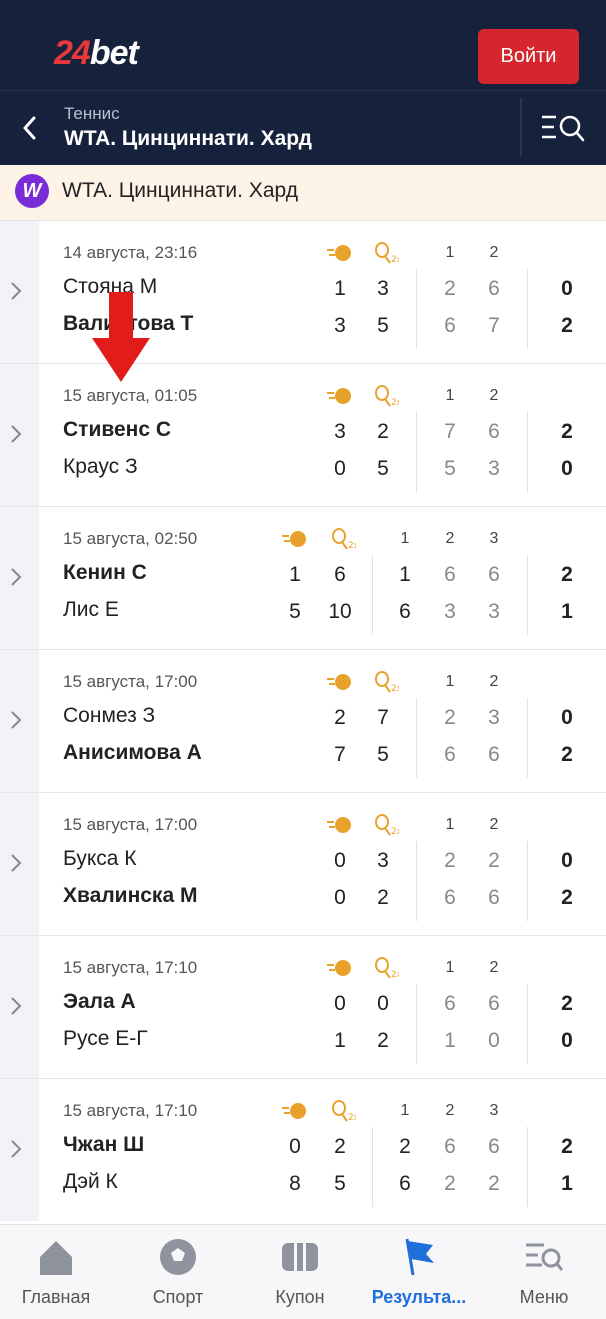 The height and width of the screenshot is (1319, 606). Describe the element at coordinates (340, 574) in the screenshot. I see `games-value: 6` at that location.